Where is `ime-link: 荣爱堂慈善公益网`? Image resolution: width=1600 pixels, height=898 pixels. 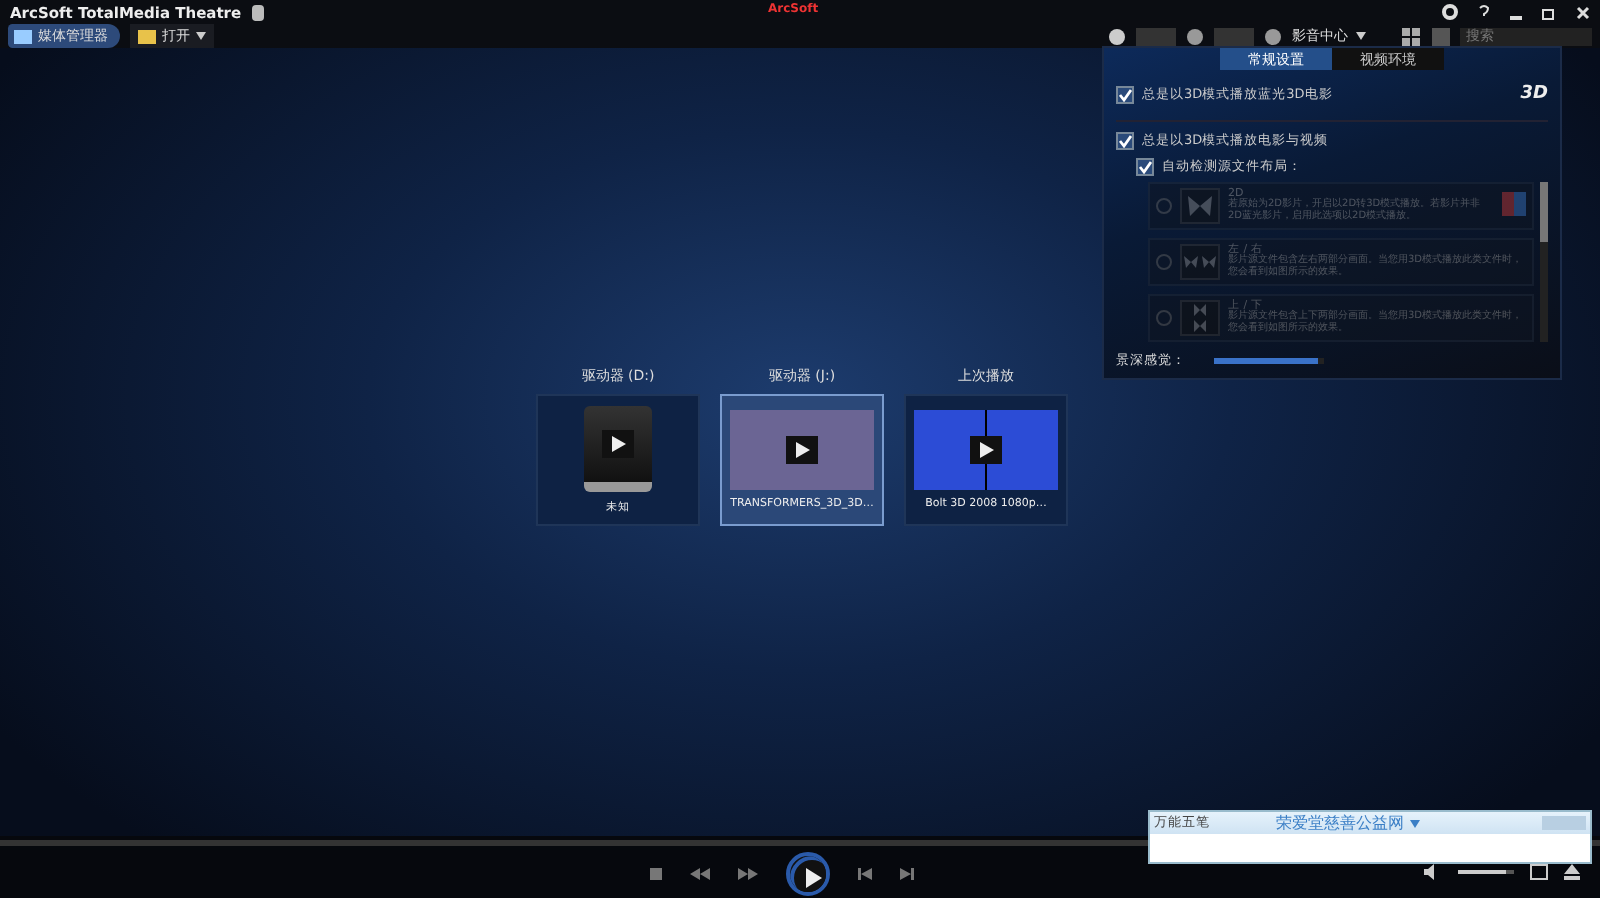
ime-link: 荣爱堂慈善公益网 is located at coordinates (1340, 823).